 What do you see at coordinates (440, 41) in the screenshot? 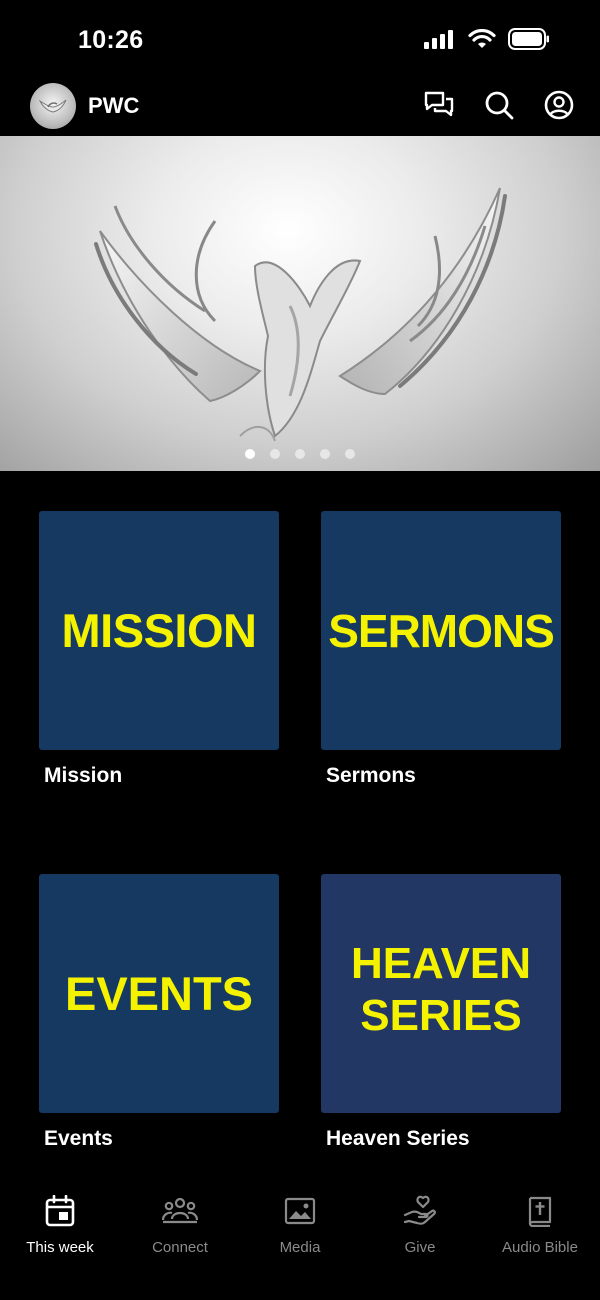
I see `cellular-signal-icon` at bounding box center [440, 41].